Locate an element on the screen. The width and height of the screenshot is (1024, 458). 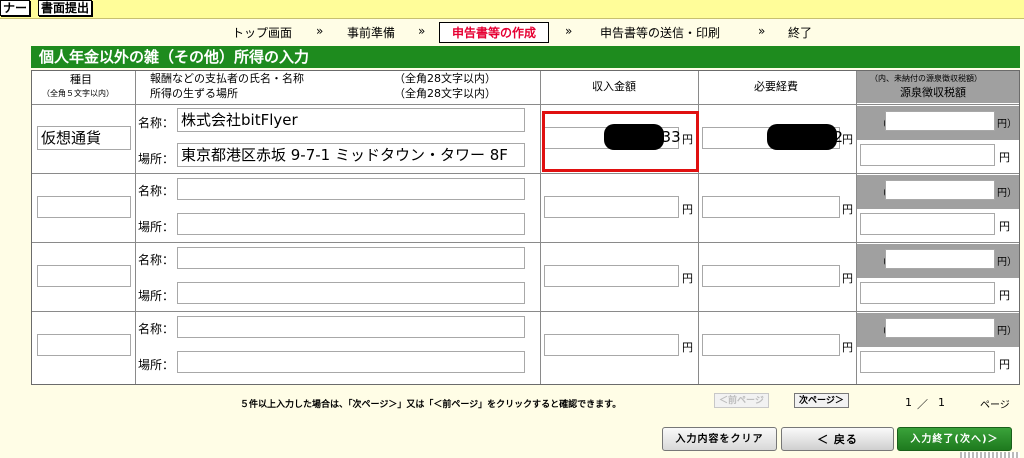
header-expense: 必要経費 is located at coordinates (776, 86).